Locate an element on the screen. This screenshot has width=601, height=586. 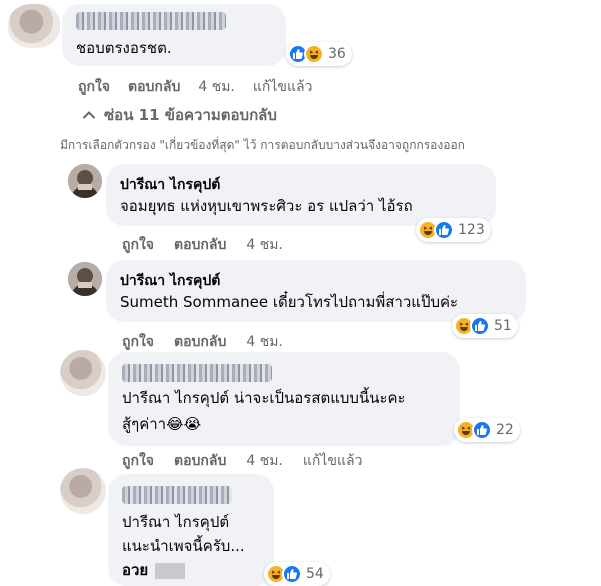
reply-actions: ถูกใจ ตอบกลับ 4 ชม. แก้ไขแล้ว is located at coordinates (242, 461).